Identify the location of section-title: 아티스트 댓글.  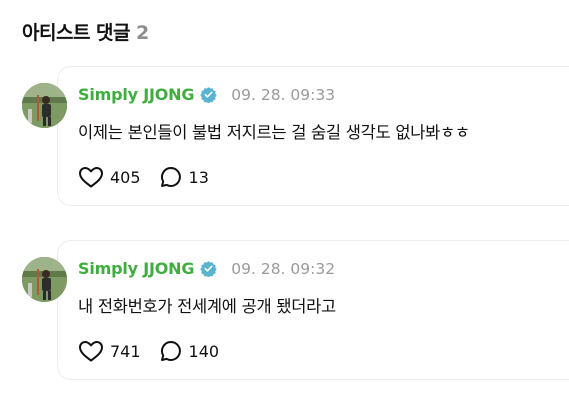
(76, 33).